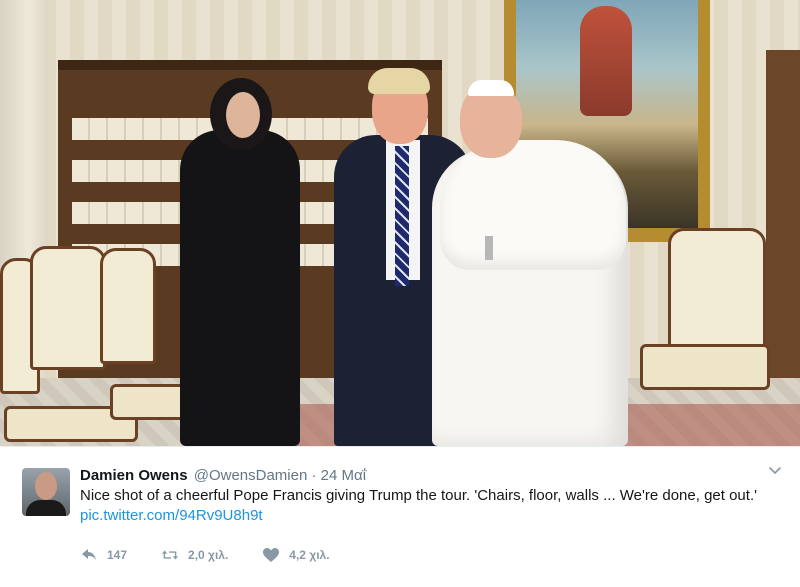 Image resolution: width=800 pixels, height=587 pixels. I want to click on heart-icon, so click(271, 555).